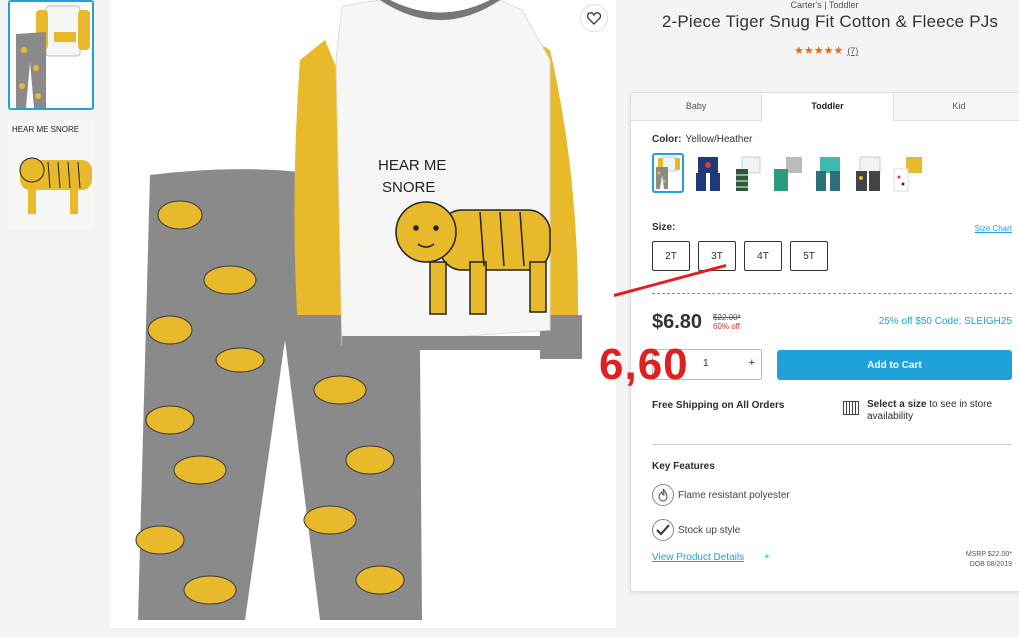 The image size is (1019, 637). Describe the element at coordinates (993, 228) in the screenshot. I see `size-chart-link: Size Chart` at that location.